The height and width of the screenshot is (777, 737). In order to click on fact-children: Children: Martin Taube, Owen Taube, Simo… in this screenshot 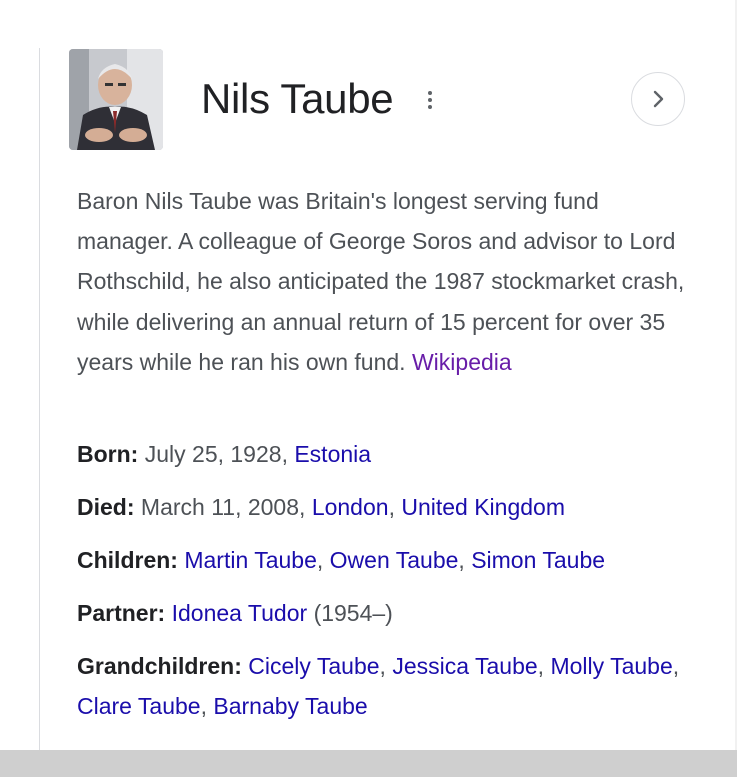, I will do `click(387, 560)`.